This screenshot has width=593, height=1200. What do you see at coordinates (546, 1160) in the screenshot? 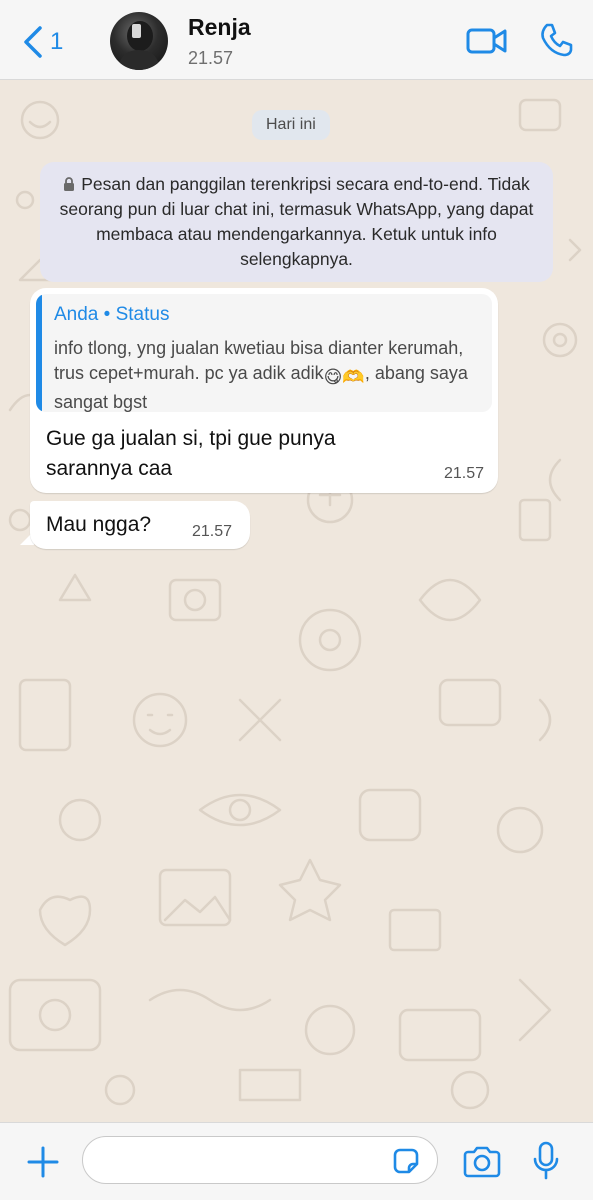
I see `microphone-icon` at bounding box center [546, 1160].